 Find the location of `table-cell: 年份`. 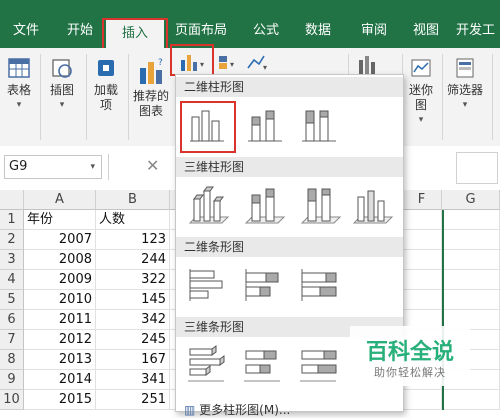

table-cell: 年份 is located at coordinates (60, 220).